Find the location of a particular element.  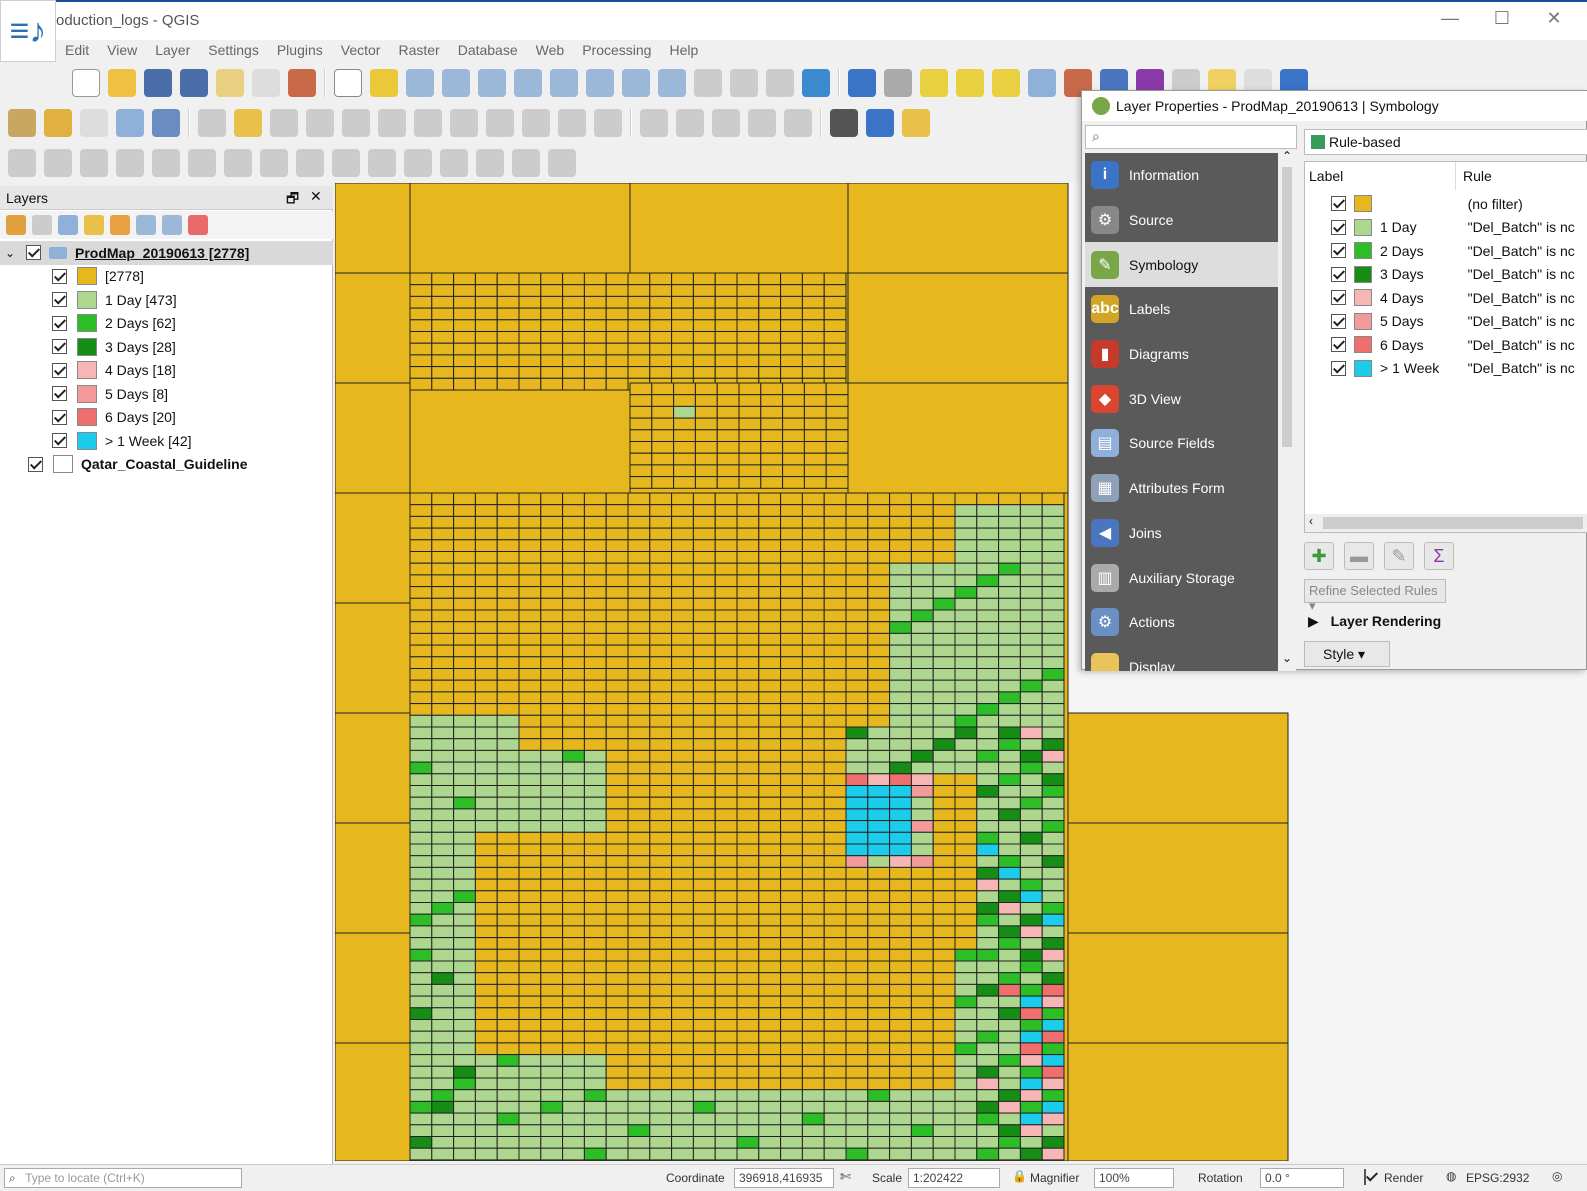

add-polygon-icon is located at coordinates (798, 123).